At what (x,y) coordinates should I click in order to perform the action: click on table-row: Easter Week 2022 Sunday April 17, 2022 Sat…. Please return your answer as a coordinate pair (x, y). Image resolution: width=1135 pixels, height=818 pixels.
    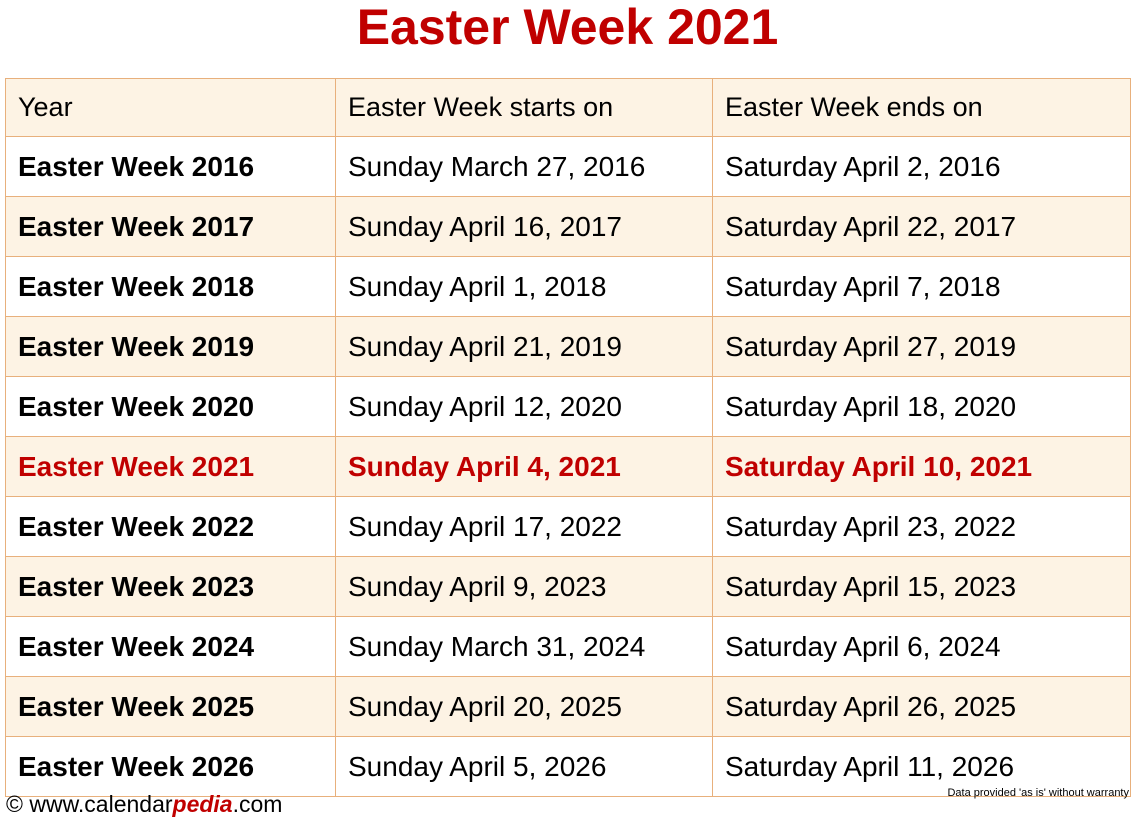
    Looking at the image, I should click on (568, 526).